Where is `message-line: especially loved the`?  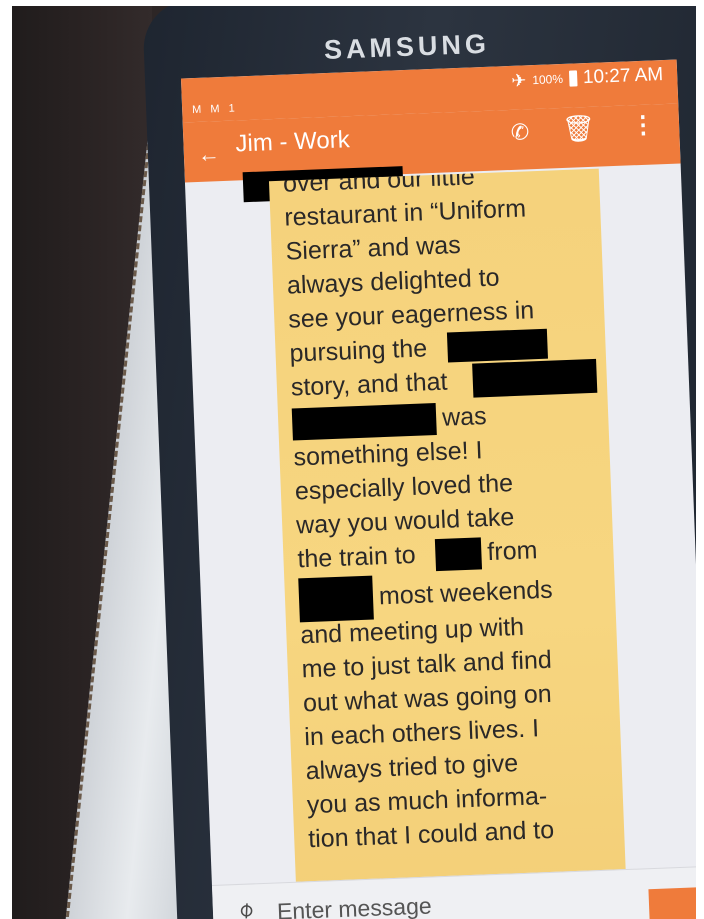 message-line: especially loved the is located at coordinates (404, 487).